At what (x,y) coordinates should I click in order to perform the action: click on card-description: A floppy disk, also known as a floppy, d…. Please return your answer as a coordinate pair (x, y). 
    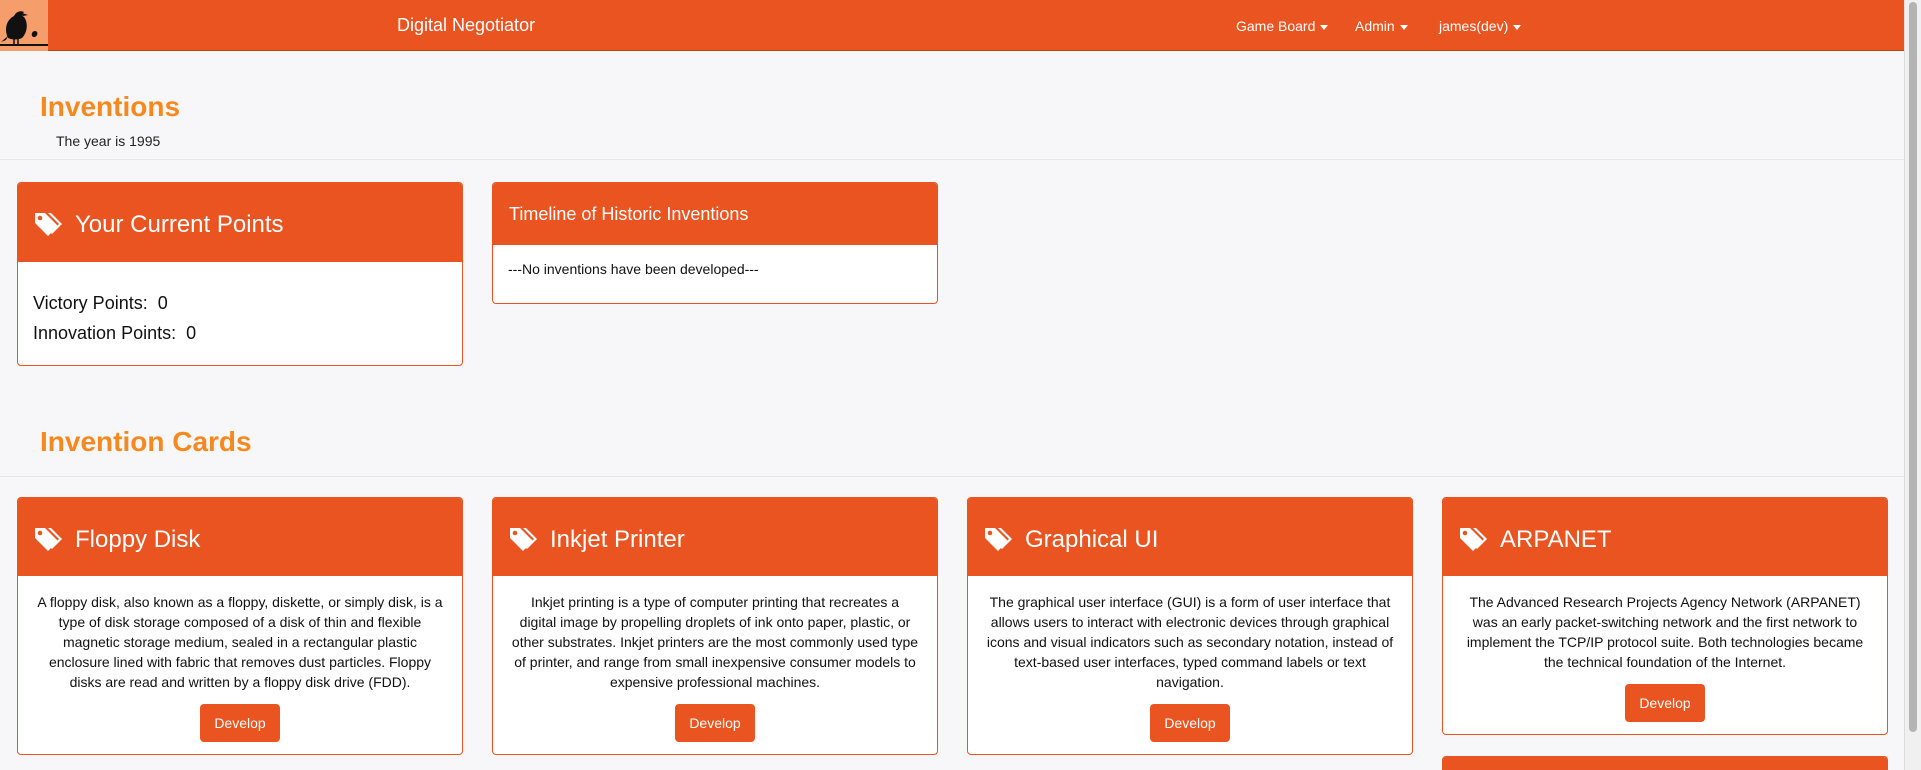
    Looking at the image, I should click on (240, 642).